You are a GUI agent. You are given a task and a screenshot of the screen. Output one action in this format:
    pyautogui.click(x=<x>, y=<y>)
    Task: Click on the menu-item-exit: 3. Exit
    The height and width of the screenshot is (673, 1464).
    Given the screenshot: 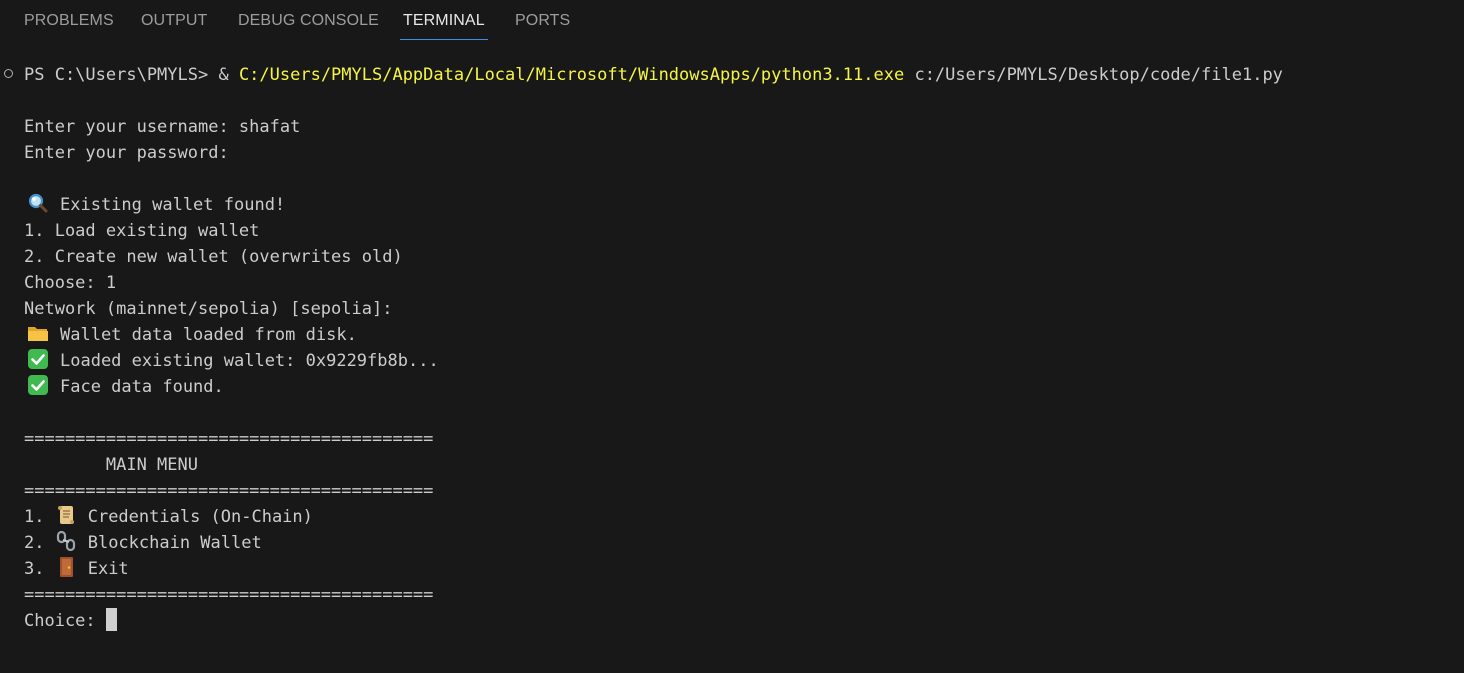 What is the action you would take?
    pyautogui.click(x=76, y=569)
    